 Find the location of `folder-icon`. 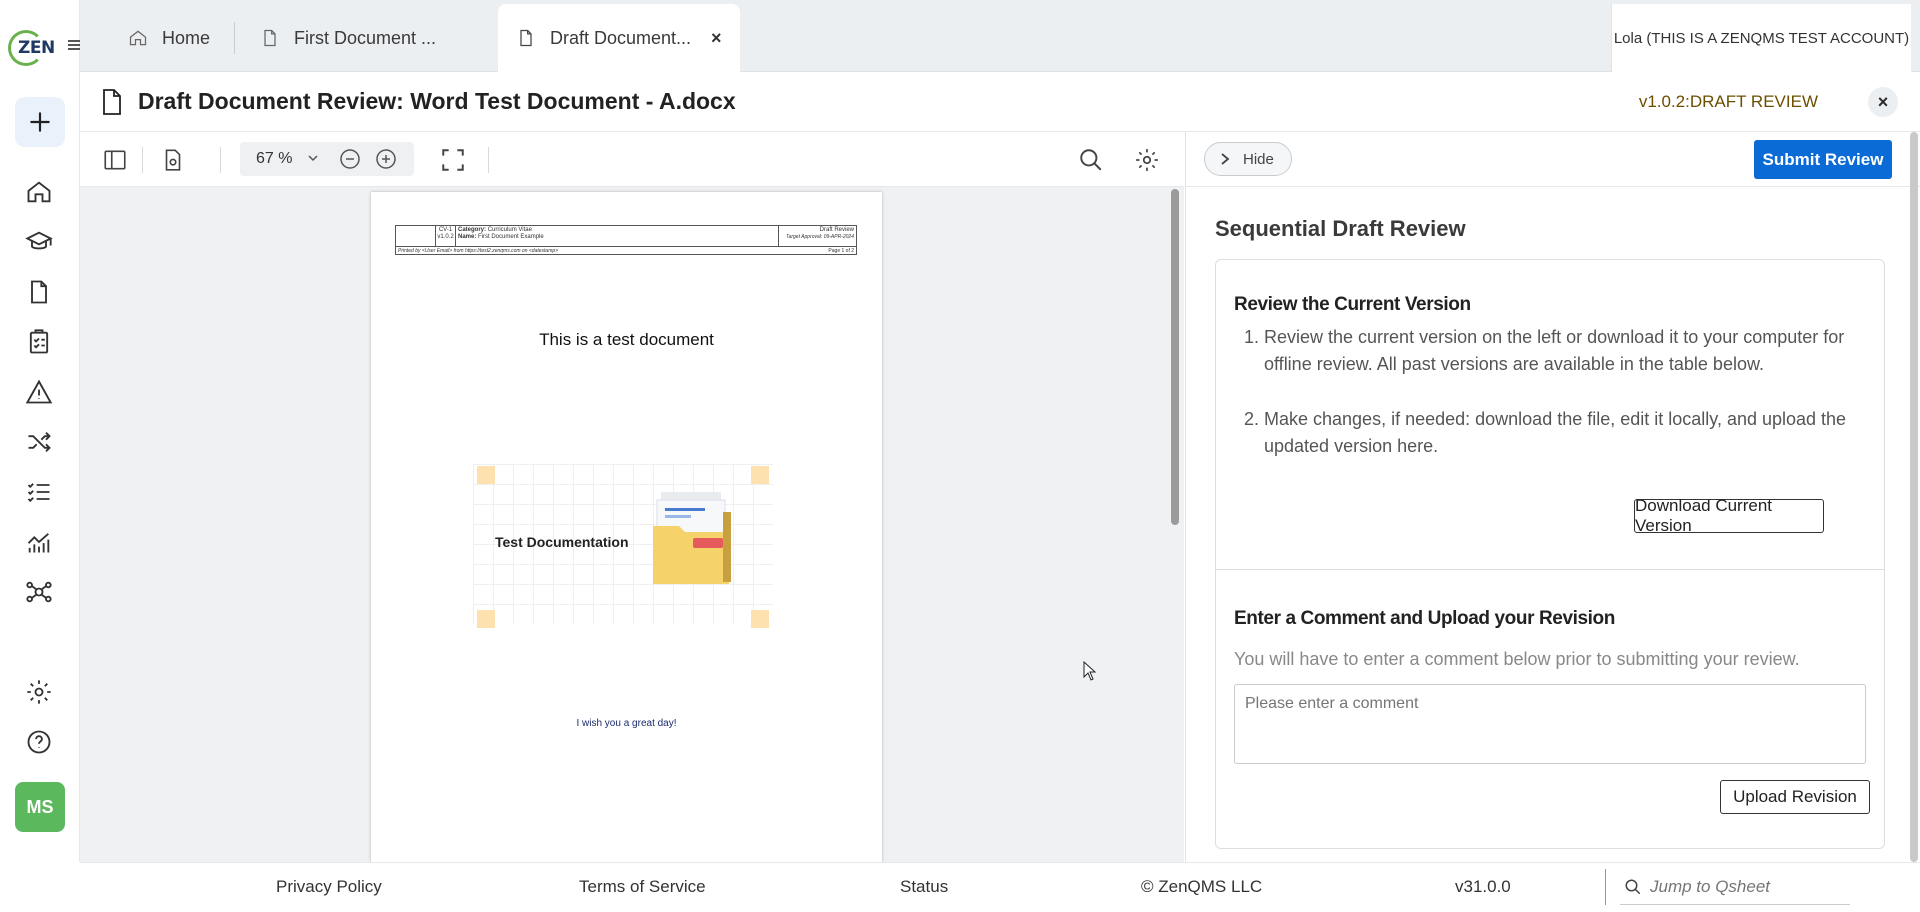

folder-icon is located at coordinates (692, 538).